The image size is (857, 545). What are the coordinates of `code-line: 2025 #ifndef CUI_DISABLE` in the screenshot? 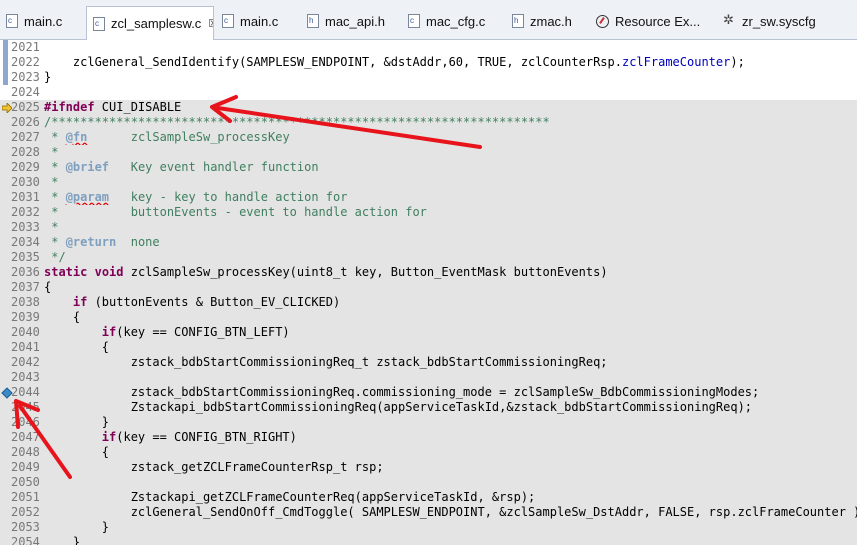 It's located at (428, 107).